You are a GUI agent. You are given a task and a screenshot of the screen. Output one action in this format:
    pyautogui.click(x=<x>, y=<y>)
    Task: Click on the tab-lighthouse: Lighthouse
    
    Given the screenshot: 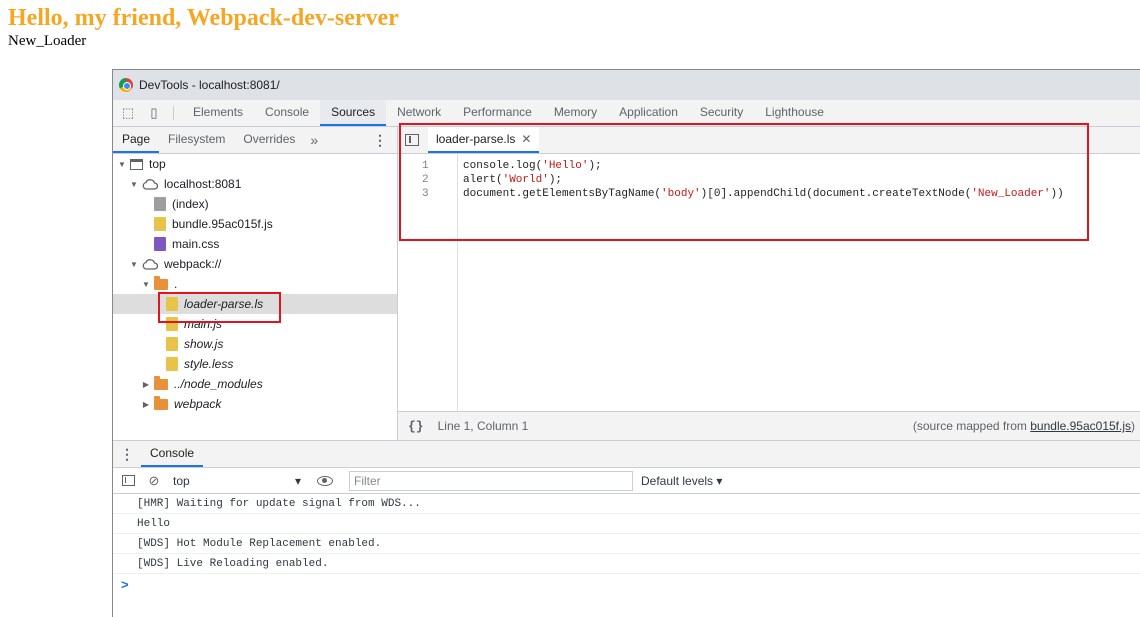 What is the action you would take?
    pyautogui.click(x=794, y=113)
    